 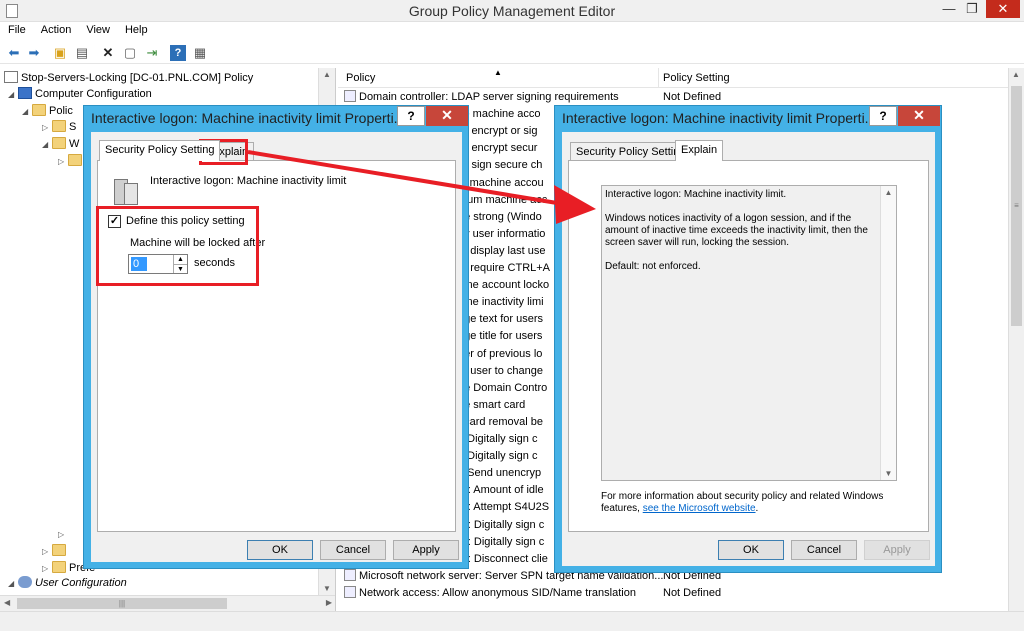 What do you see at coordinates (34, 53) in the screenshot?
I see `forward-icon: ➡` at bounding box center [34, 53].